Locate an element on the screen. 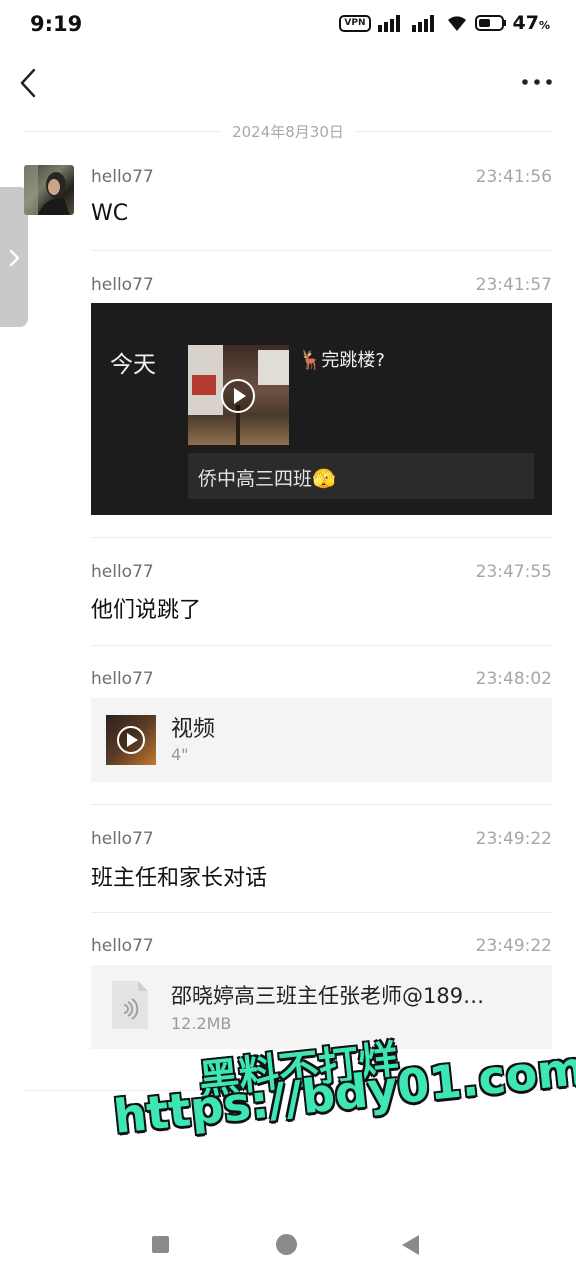 The height and width of the screenshot is (1280, 576). chevron-right-icon is located at coordinates (14, 258).